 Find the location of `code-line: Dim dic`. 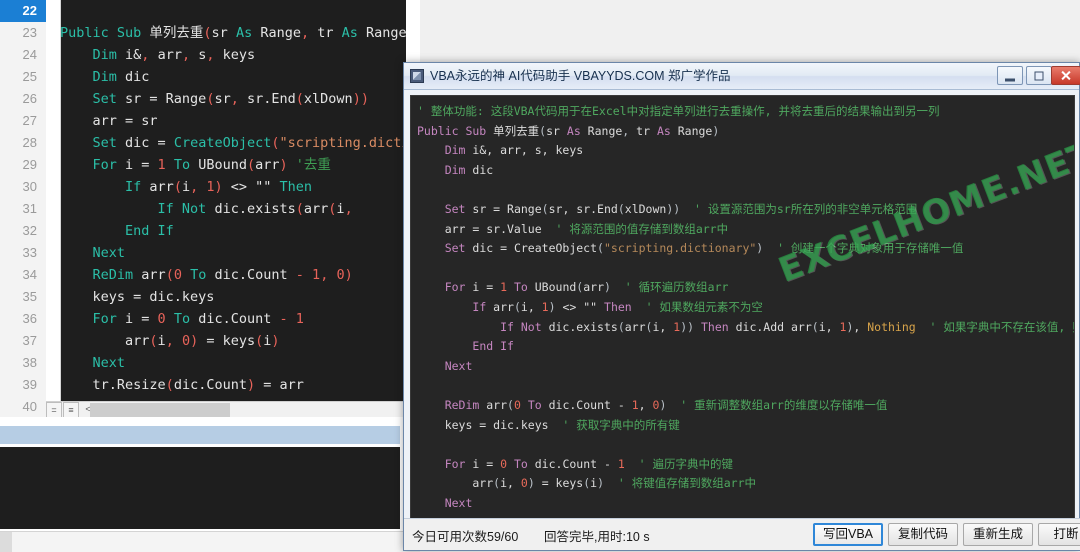

code-line: Dim dic is located at coordinates (121, 77).